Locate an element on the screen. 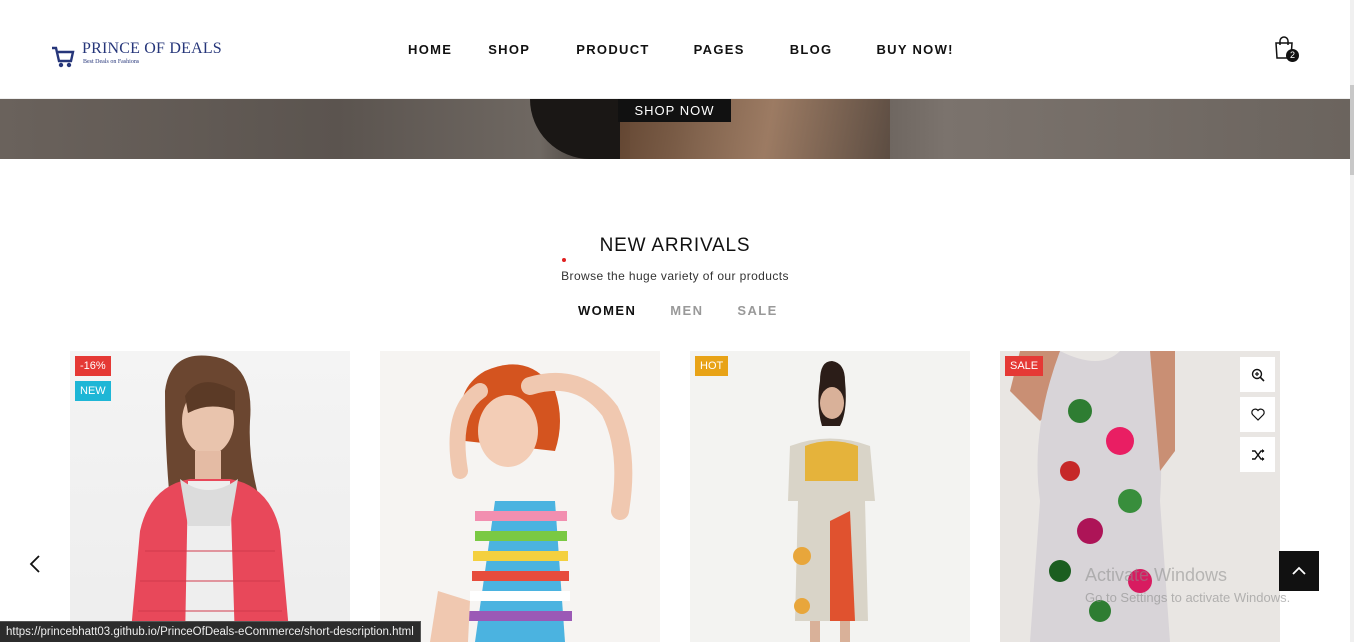  chevron-up-icon is located at coordinates (1299, 570).